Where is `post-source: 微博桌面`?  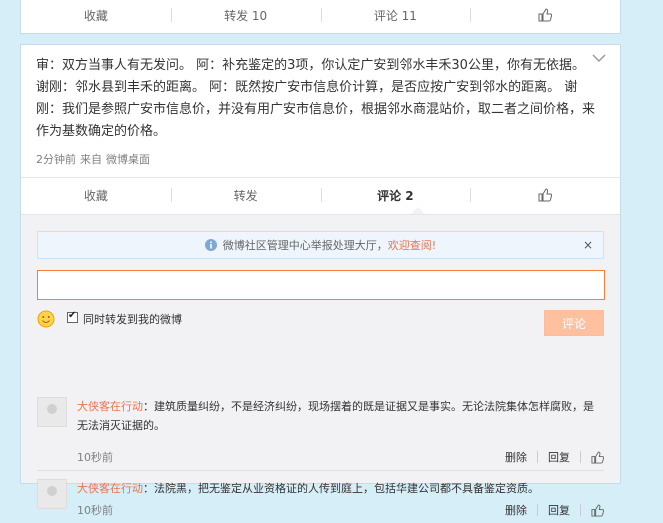
post-source: 微博桌面 is located at coordinates (128, 159).